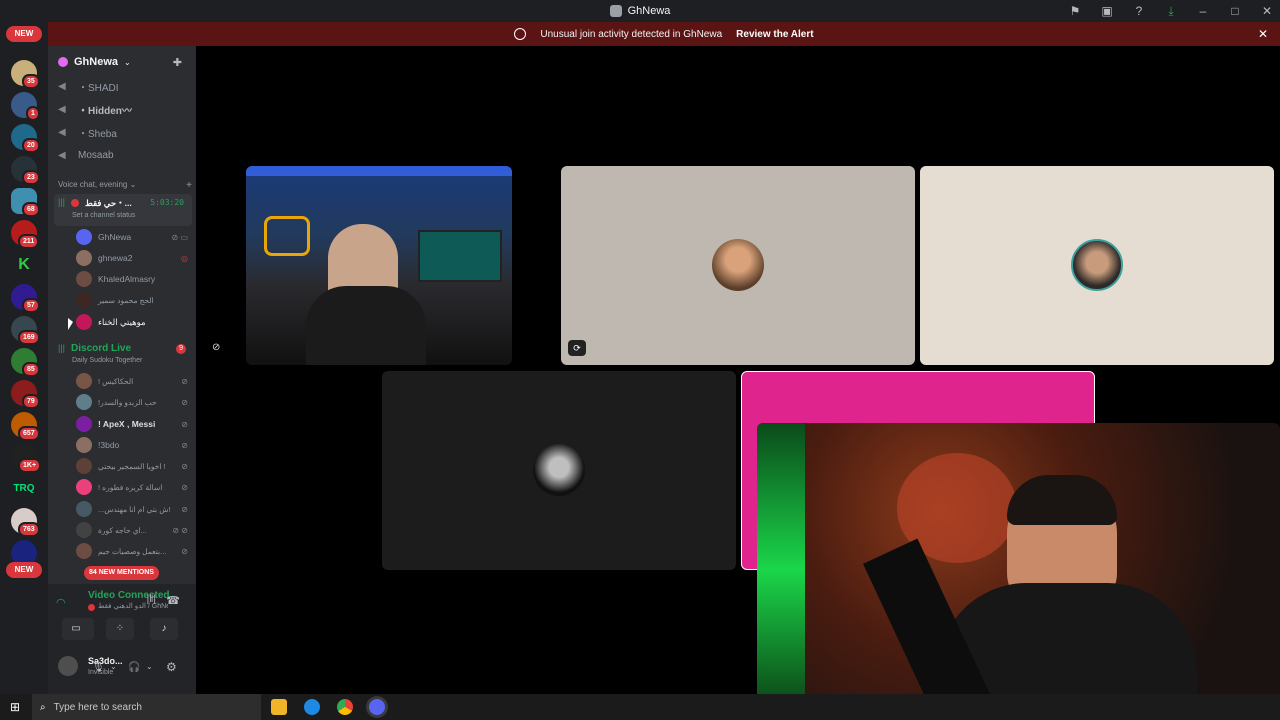 Image resolution: width=1280 pixels, height=720 pixels. I want to click on help-icon: ?, so click(1139, 11).